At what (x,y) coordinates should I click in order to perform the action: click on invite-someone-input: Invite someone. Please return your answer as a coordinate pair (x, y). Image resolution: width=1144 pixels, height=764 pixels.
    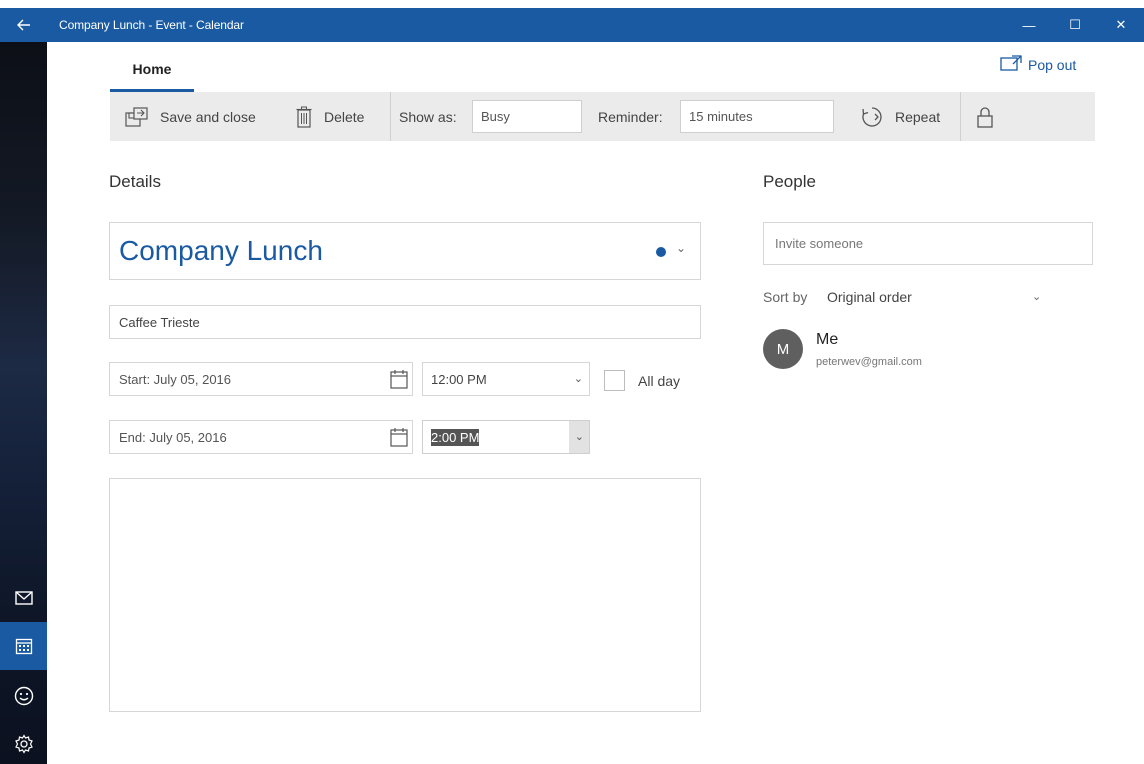
    Looking at the image, I should click on (928, 243).